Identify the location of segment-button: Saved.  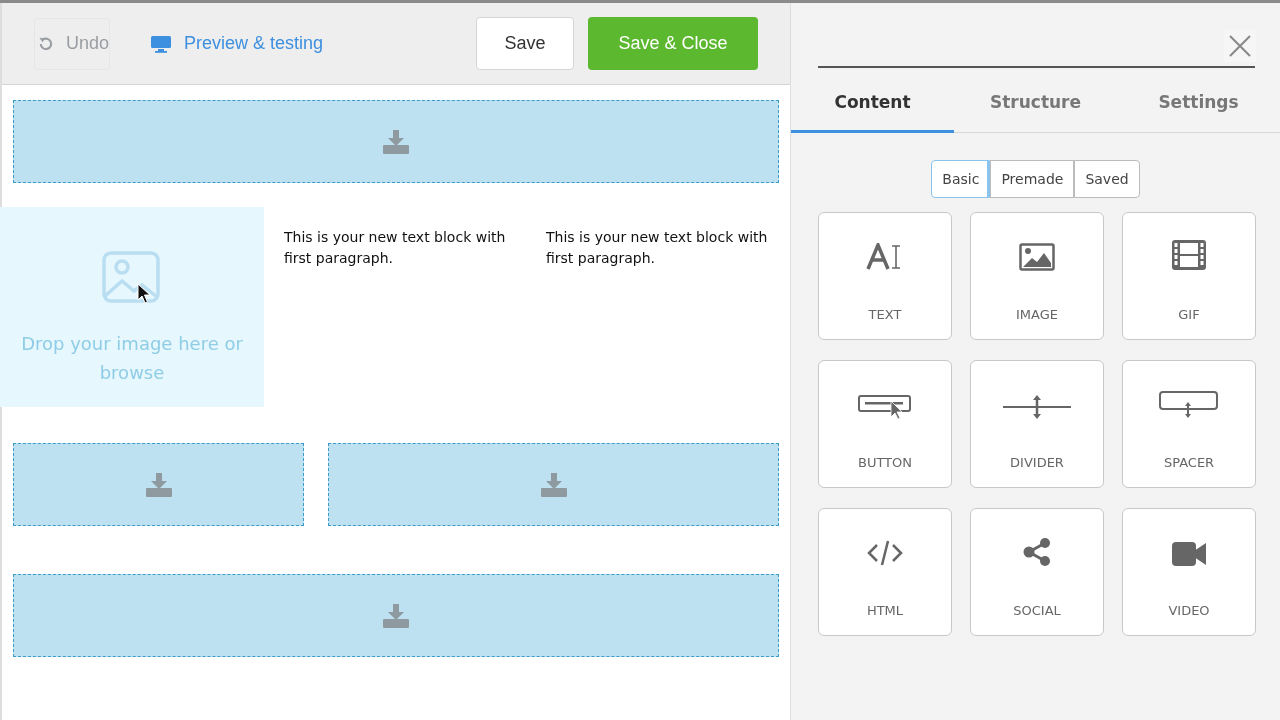
(1107, 179).